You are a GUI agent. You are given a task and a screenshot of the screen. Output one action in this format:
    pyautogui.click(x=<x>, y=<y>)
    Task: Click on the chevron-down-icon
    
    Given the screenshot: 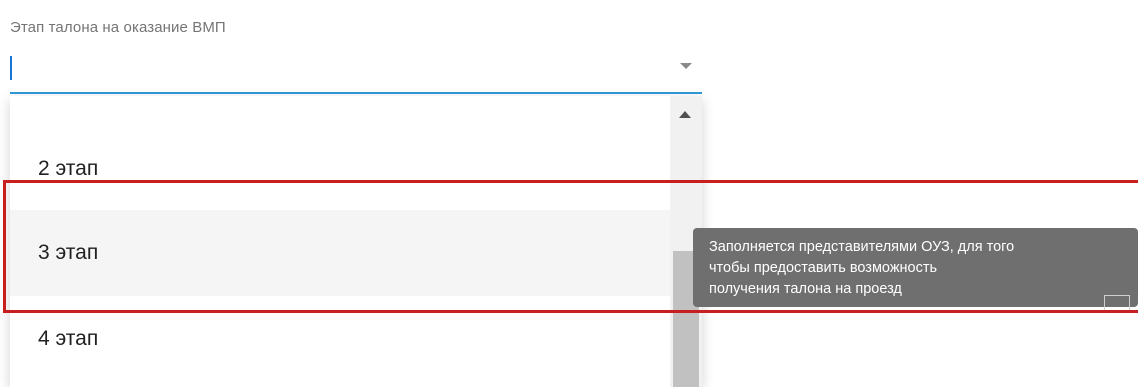 What is the action you would take?
    pyautogui.click(x=686, y=66)
    